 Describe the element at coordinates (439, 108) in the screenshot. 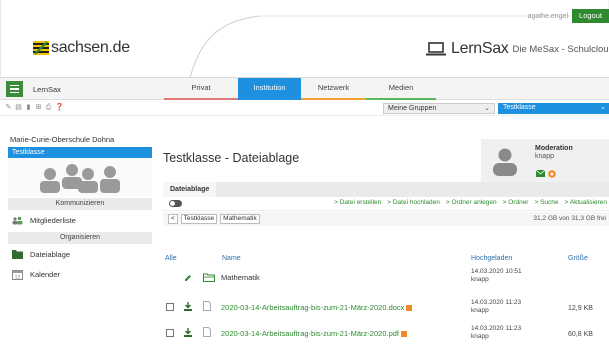

I see `groups-select: Meine Gruppen ⌄` at that location.